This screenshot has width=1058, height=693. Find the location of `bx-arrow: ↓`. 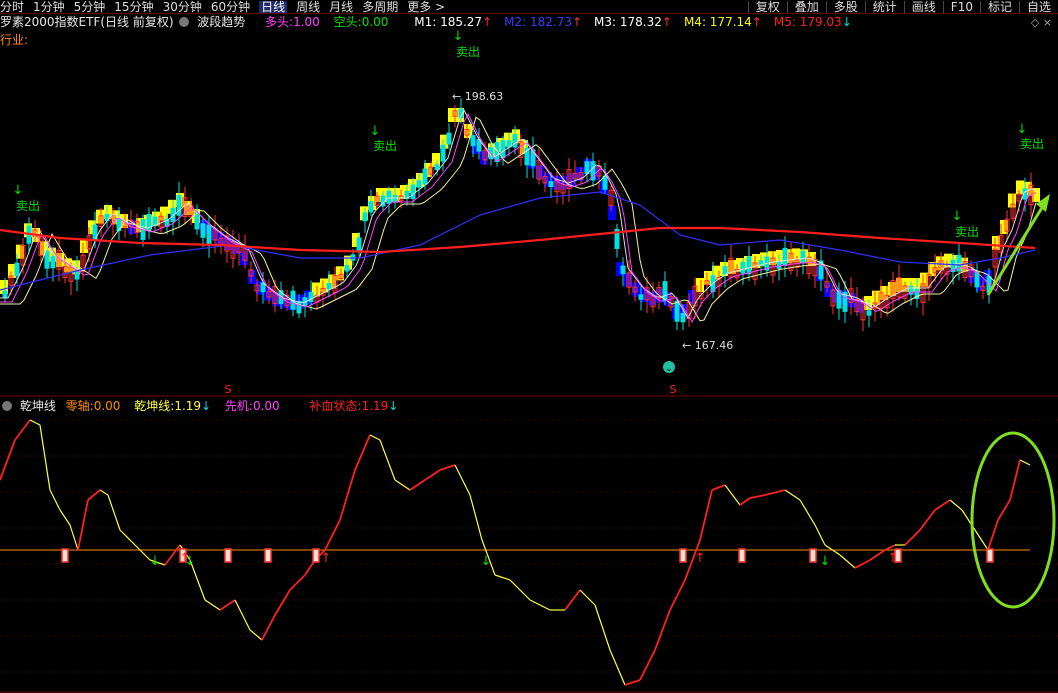

bx-arrow: ↓ is located at coordinates (393, 406).